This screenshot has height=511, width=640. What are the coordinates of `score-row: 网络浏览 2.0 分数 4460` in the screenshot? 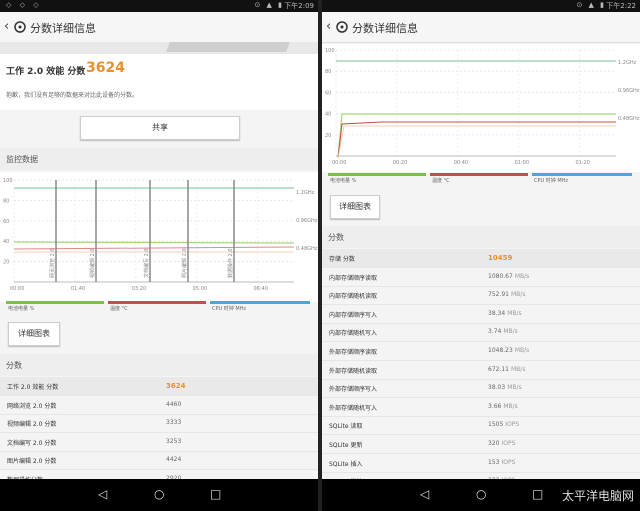 It's located at (159, 405).